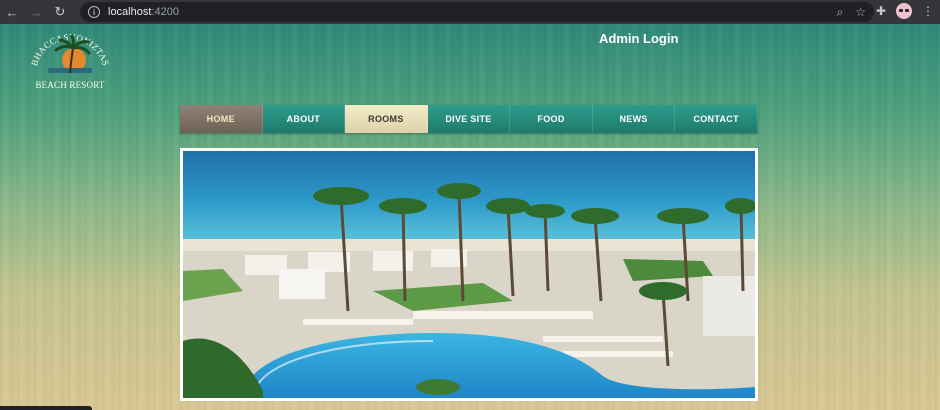  I want to click on reload-icon: ↻, so click(60, 12).